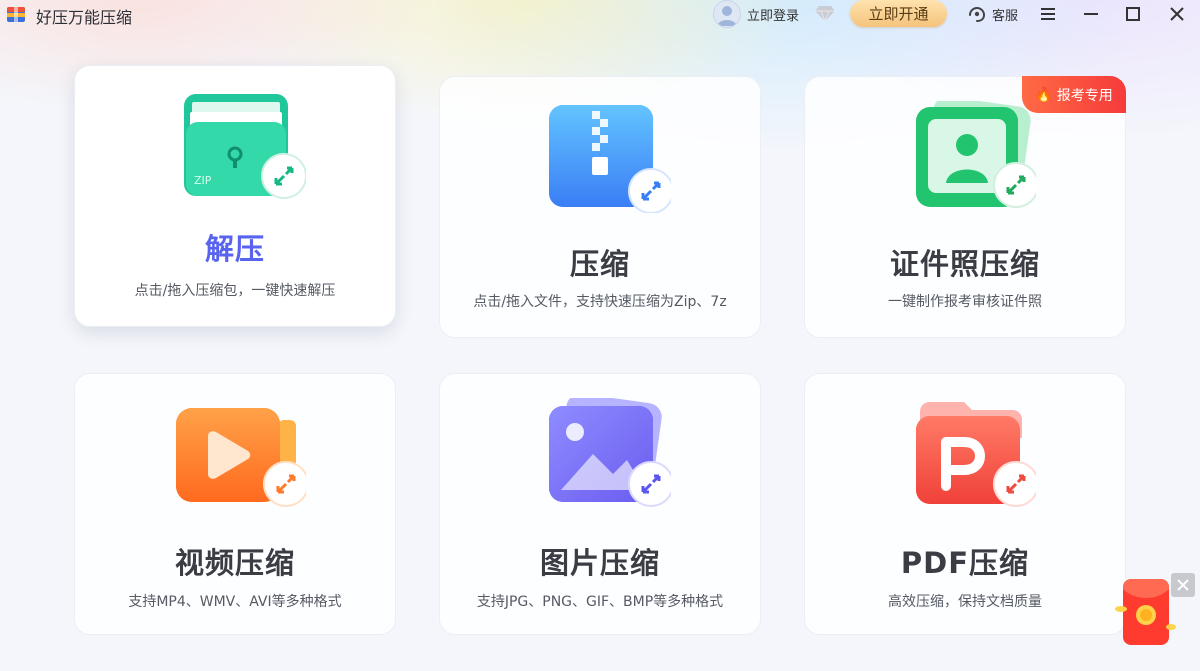  I want to click on close-button, so click(1177, 14).